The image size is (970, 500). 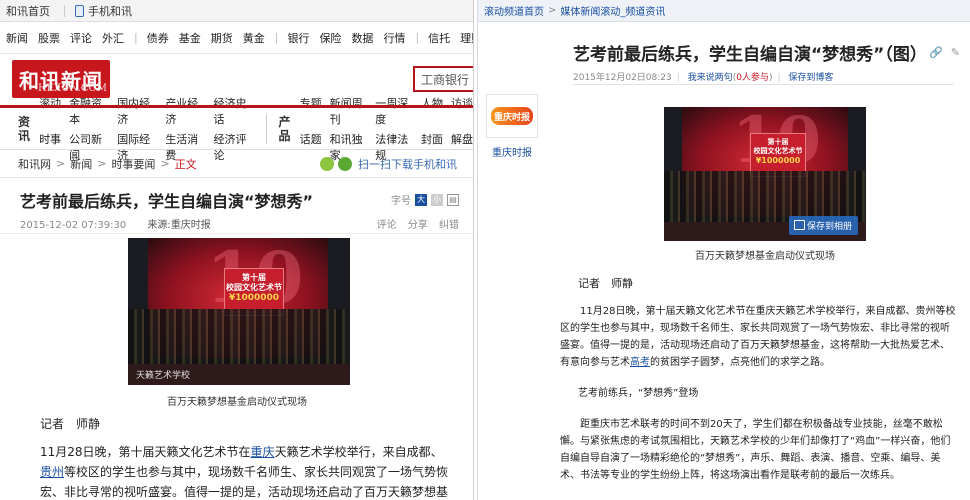 What do you see at coordinates (955, 52) in the screenshot?
I see `edit-icon: ✎` at bounding box center [955, 52].